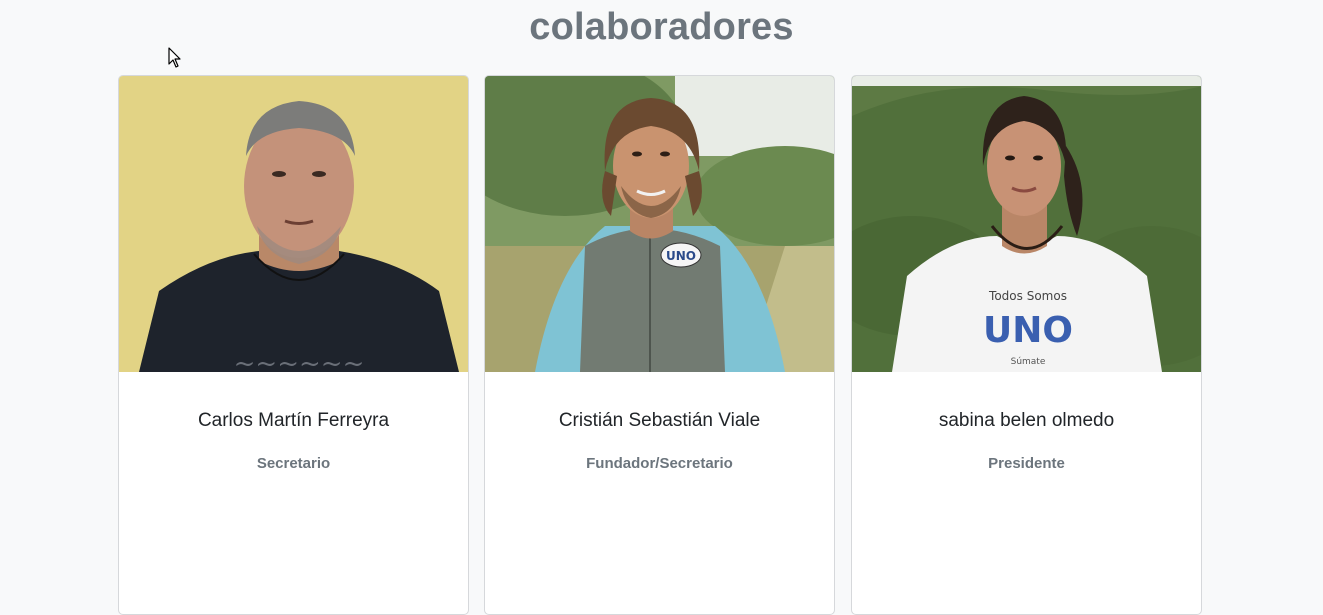 The width and height of the screenshot is (1323, 615). What do you see at coordinates (659, 463) in the screenshot?
I see `collaborator-role: Fundador/Secretario` at bounding box center [659, 463].